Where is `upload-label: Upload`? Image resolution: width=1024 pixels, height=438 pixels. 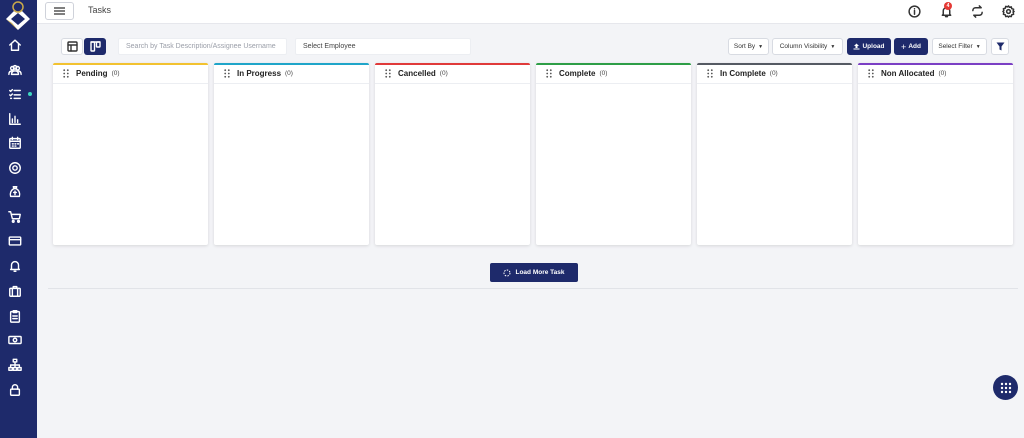
upload-label: Upload is located at coordinates (873, 46).